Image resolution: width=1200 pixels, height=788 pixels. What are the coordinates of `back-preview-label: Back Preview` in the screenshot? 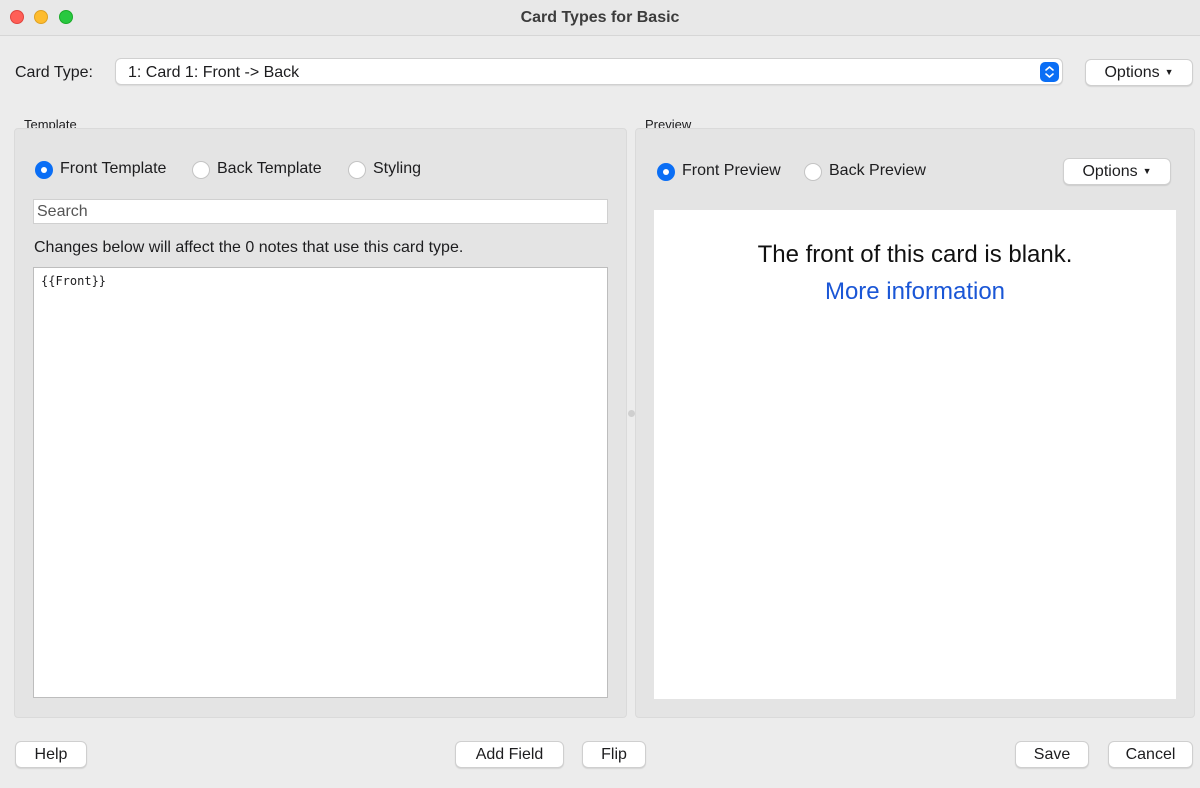 It's located at (877, 170).